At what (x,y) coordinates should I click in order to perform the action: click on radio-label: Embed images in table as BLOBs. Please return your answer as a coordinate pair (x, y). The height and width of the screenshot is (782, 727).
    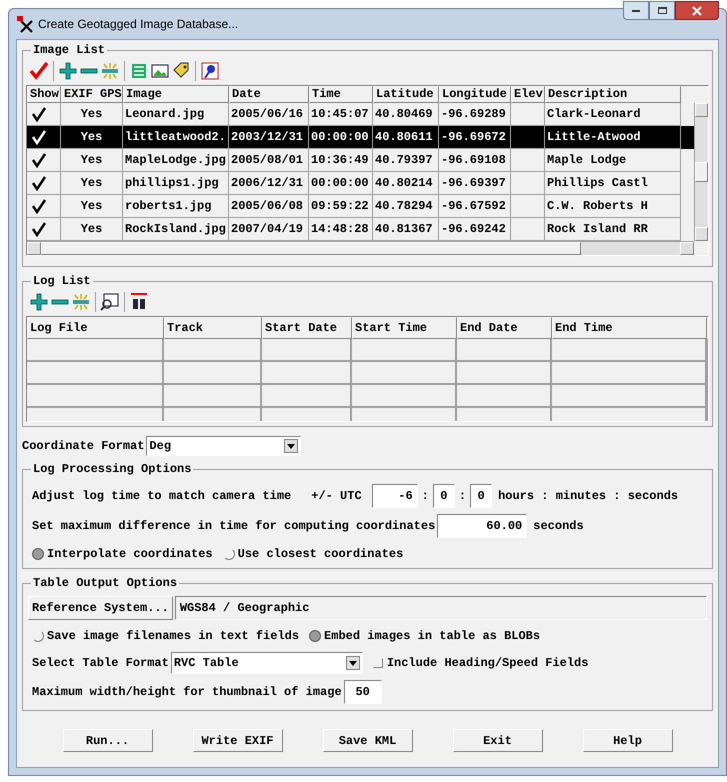
    Looking at the image, I should click on (432, 636).